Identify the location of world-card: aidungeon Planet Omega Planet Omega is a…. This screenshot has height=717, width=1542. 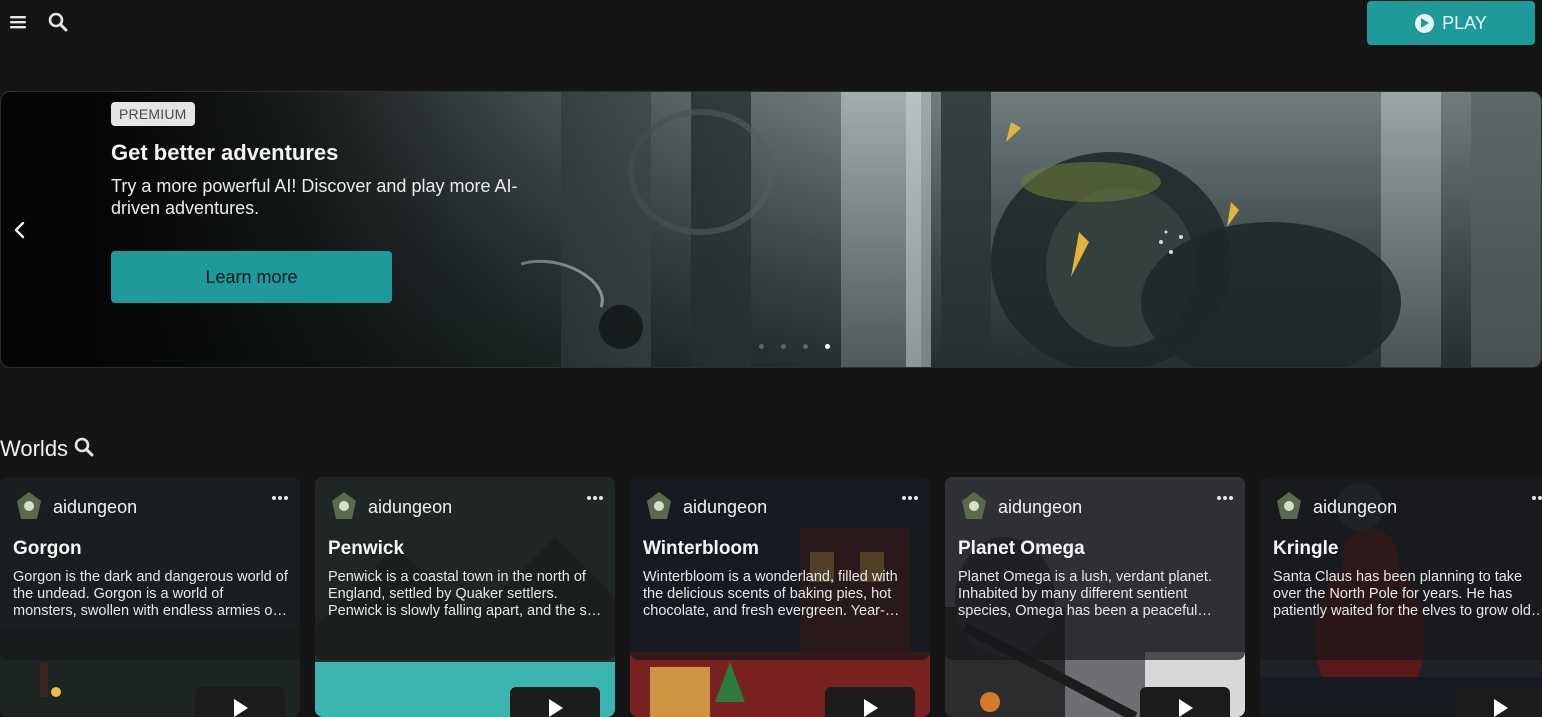
(1095, 597).